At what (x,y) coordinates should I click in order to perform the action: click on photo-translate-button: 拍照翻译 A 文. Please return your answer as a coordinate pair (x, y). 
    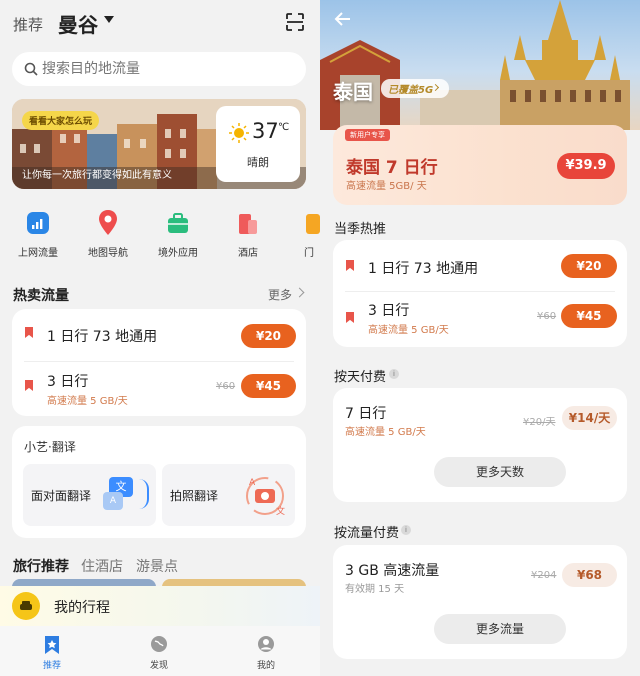
    Looking at the image, I should click on (228, 495).